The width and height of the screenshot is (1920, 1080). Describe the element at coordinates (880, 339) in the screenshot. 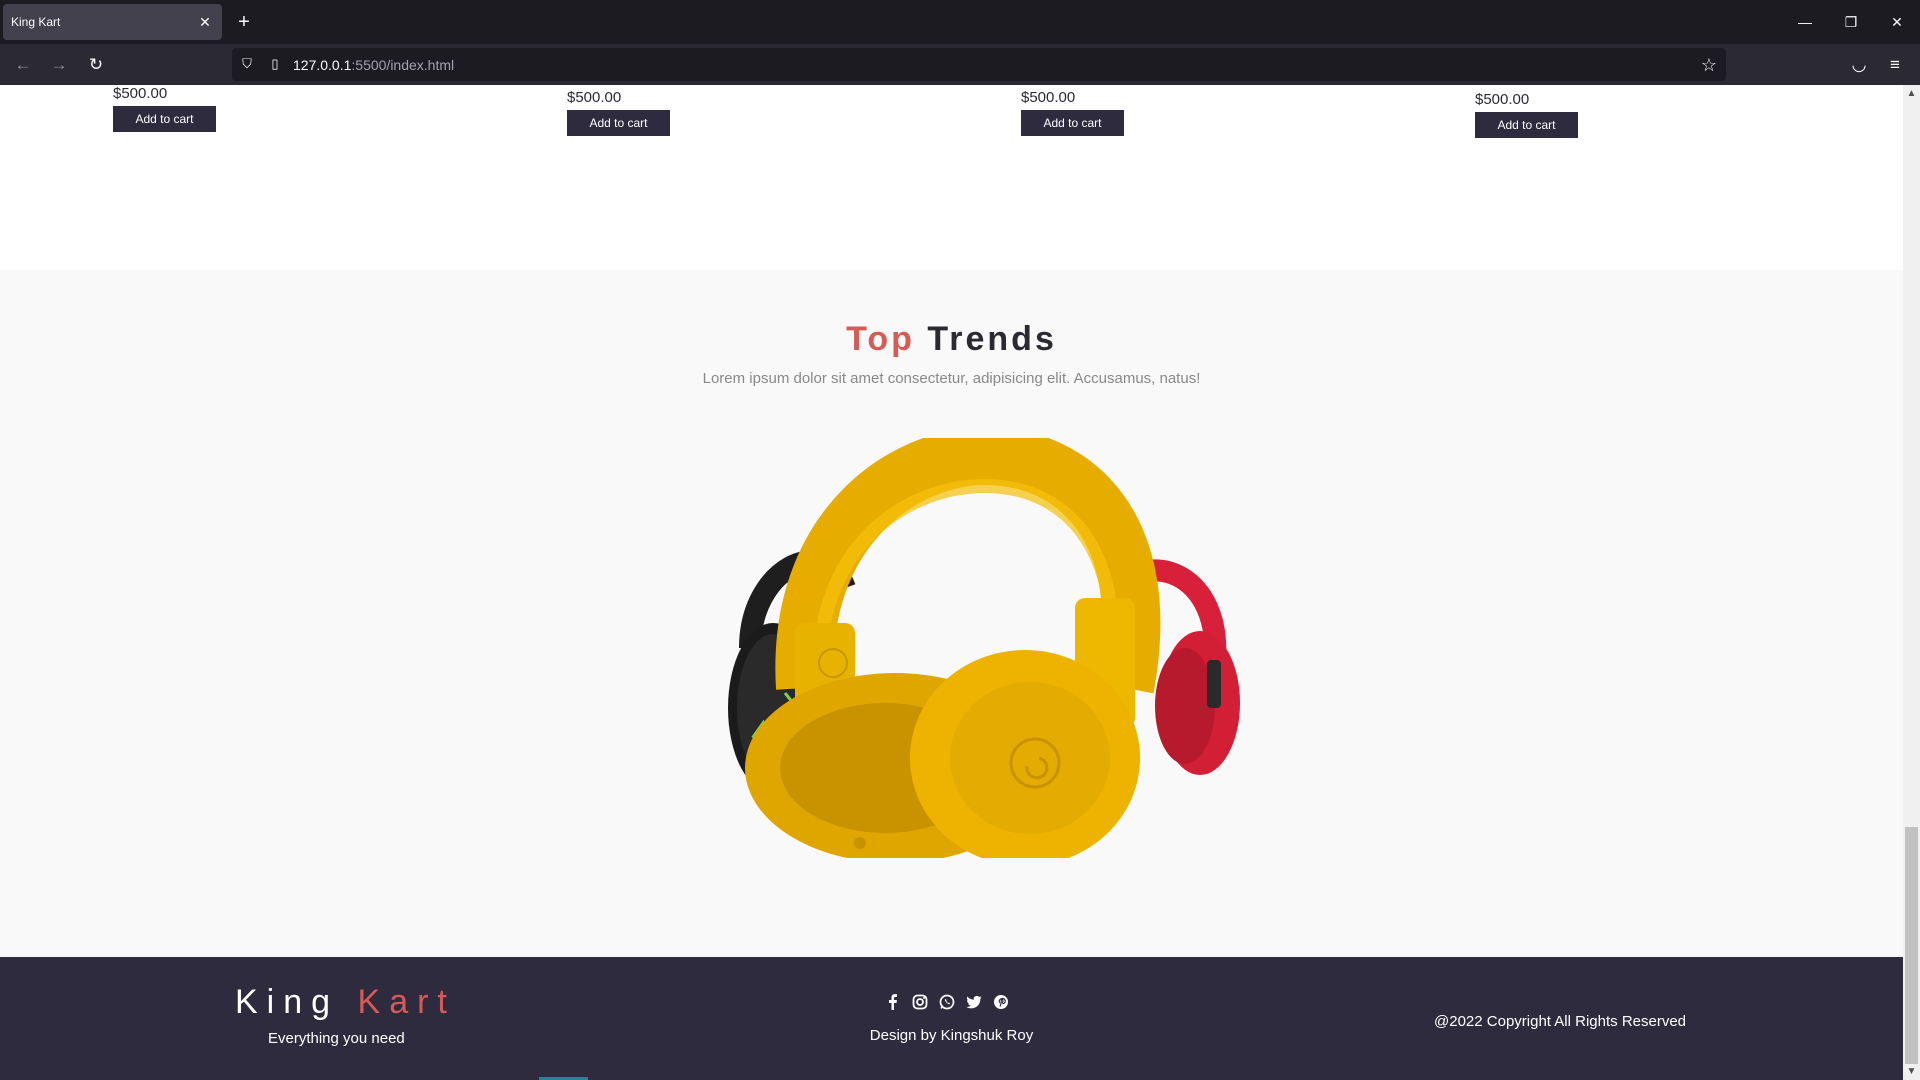

I see `title-accent: Top` at that location.